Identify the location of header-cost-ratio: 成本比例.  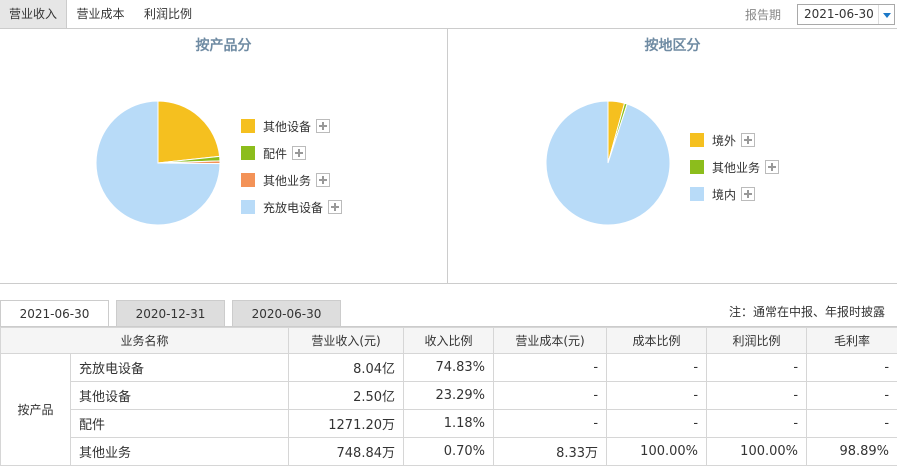
(657, 340).